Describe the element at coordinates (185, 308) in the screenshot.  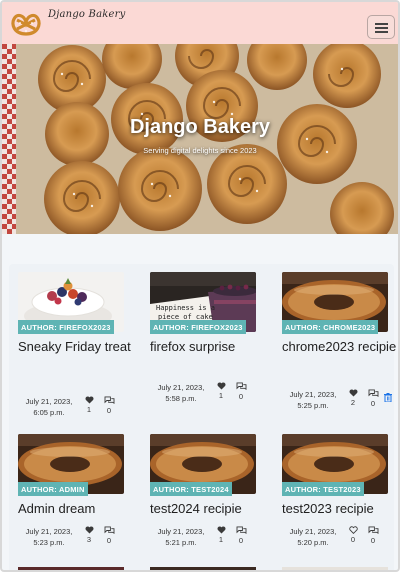
I see `svg-text: Happiness is a` at that location.